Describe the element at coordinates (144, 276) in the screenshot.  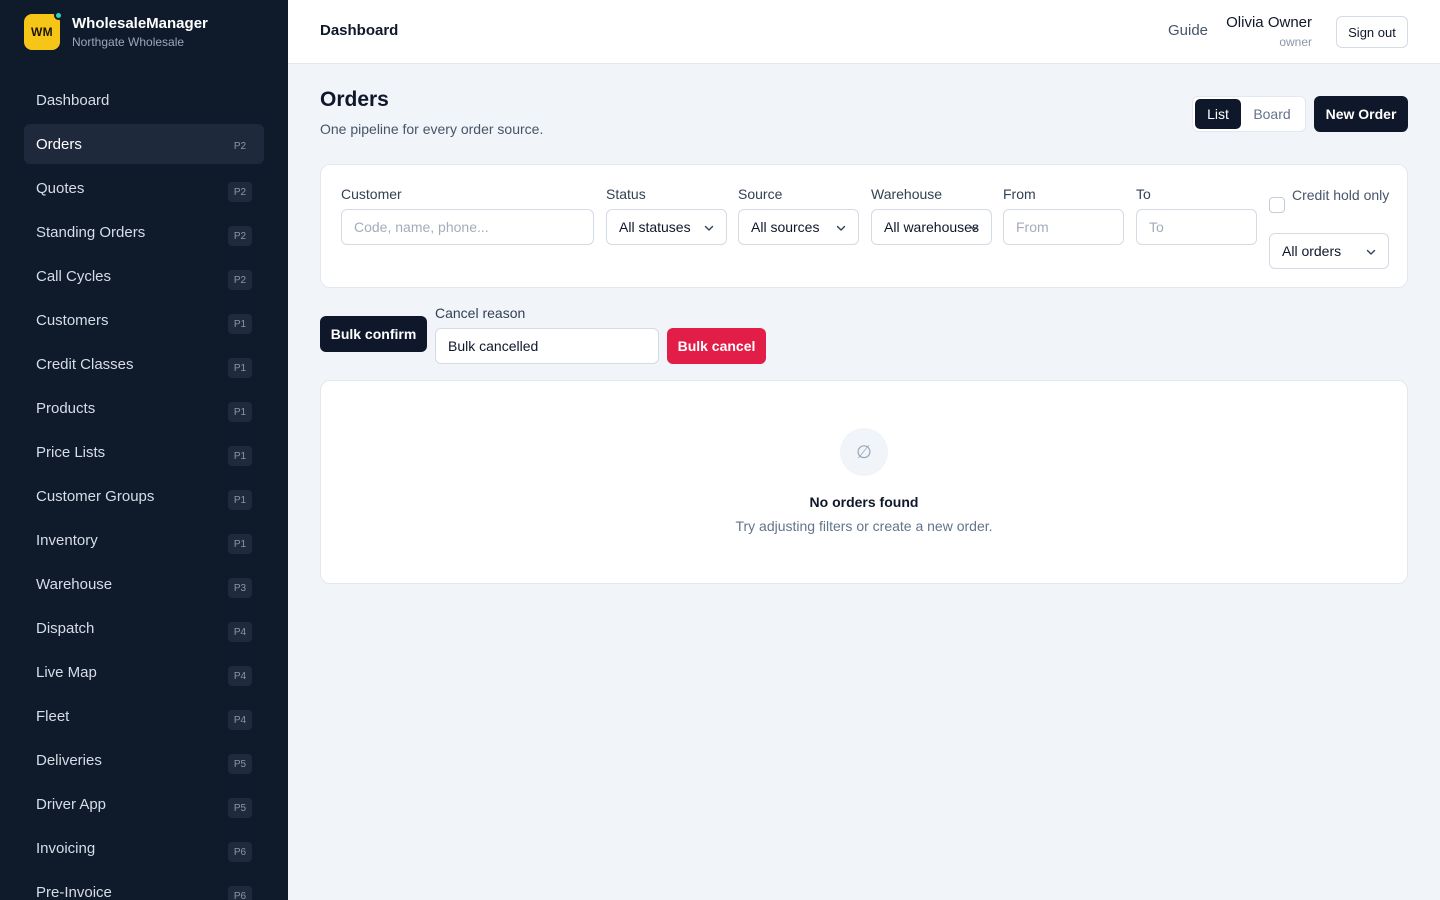
I see `sidebar-item-call-cycles: Call Cycles P2` at that location.